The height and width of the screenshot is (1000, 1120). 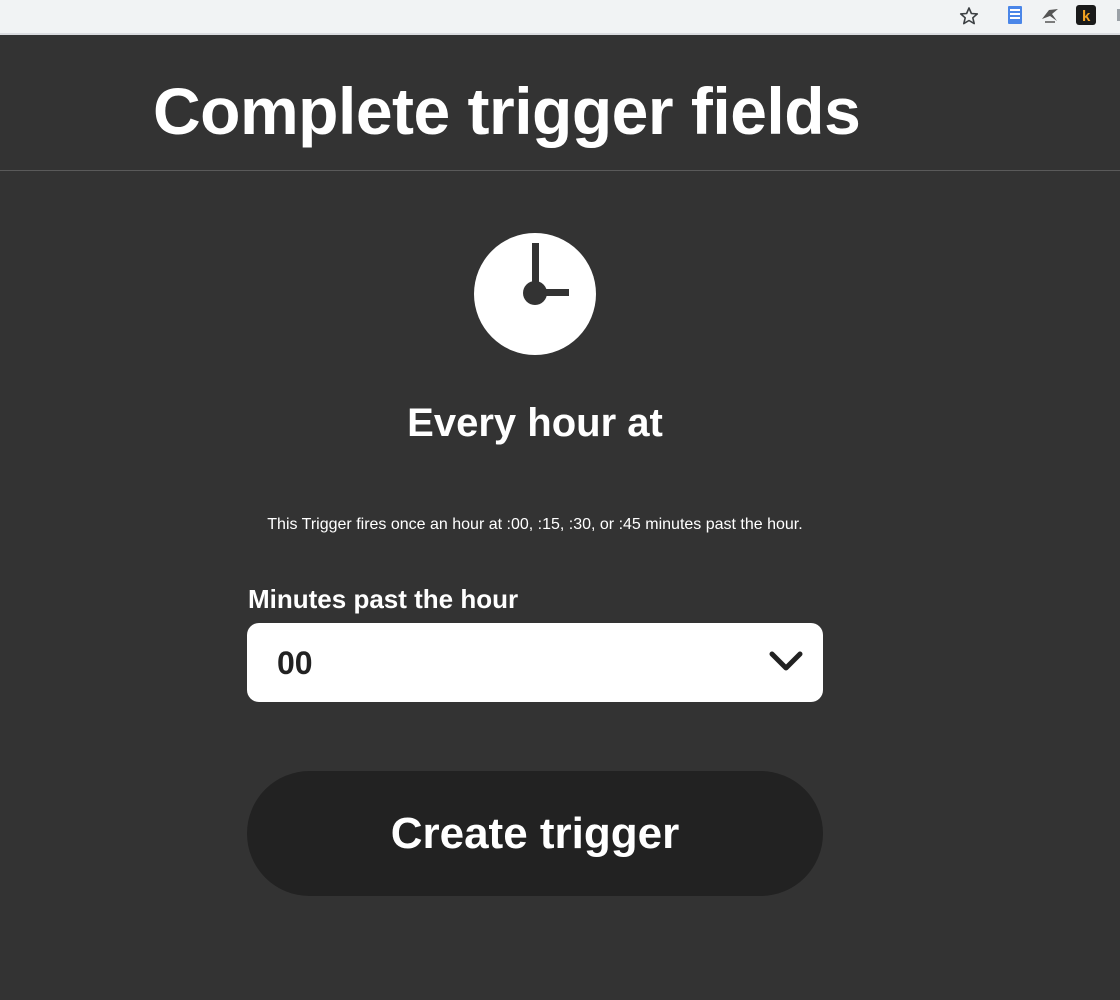 I want to click on doc-extension-icon, so click(x=1015, y=15).